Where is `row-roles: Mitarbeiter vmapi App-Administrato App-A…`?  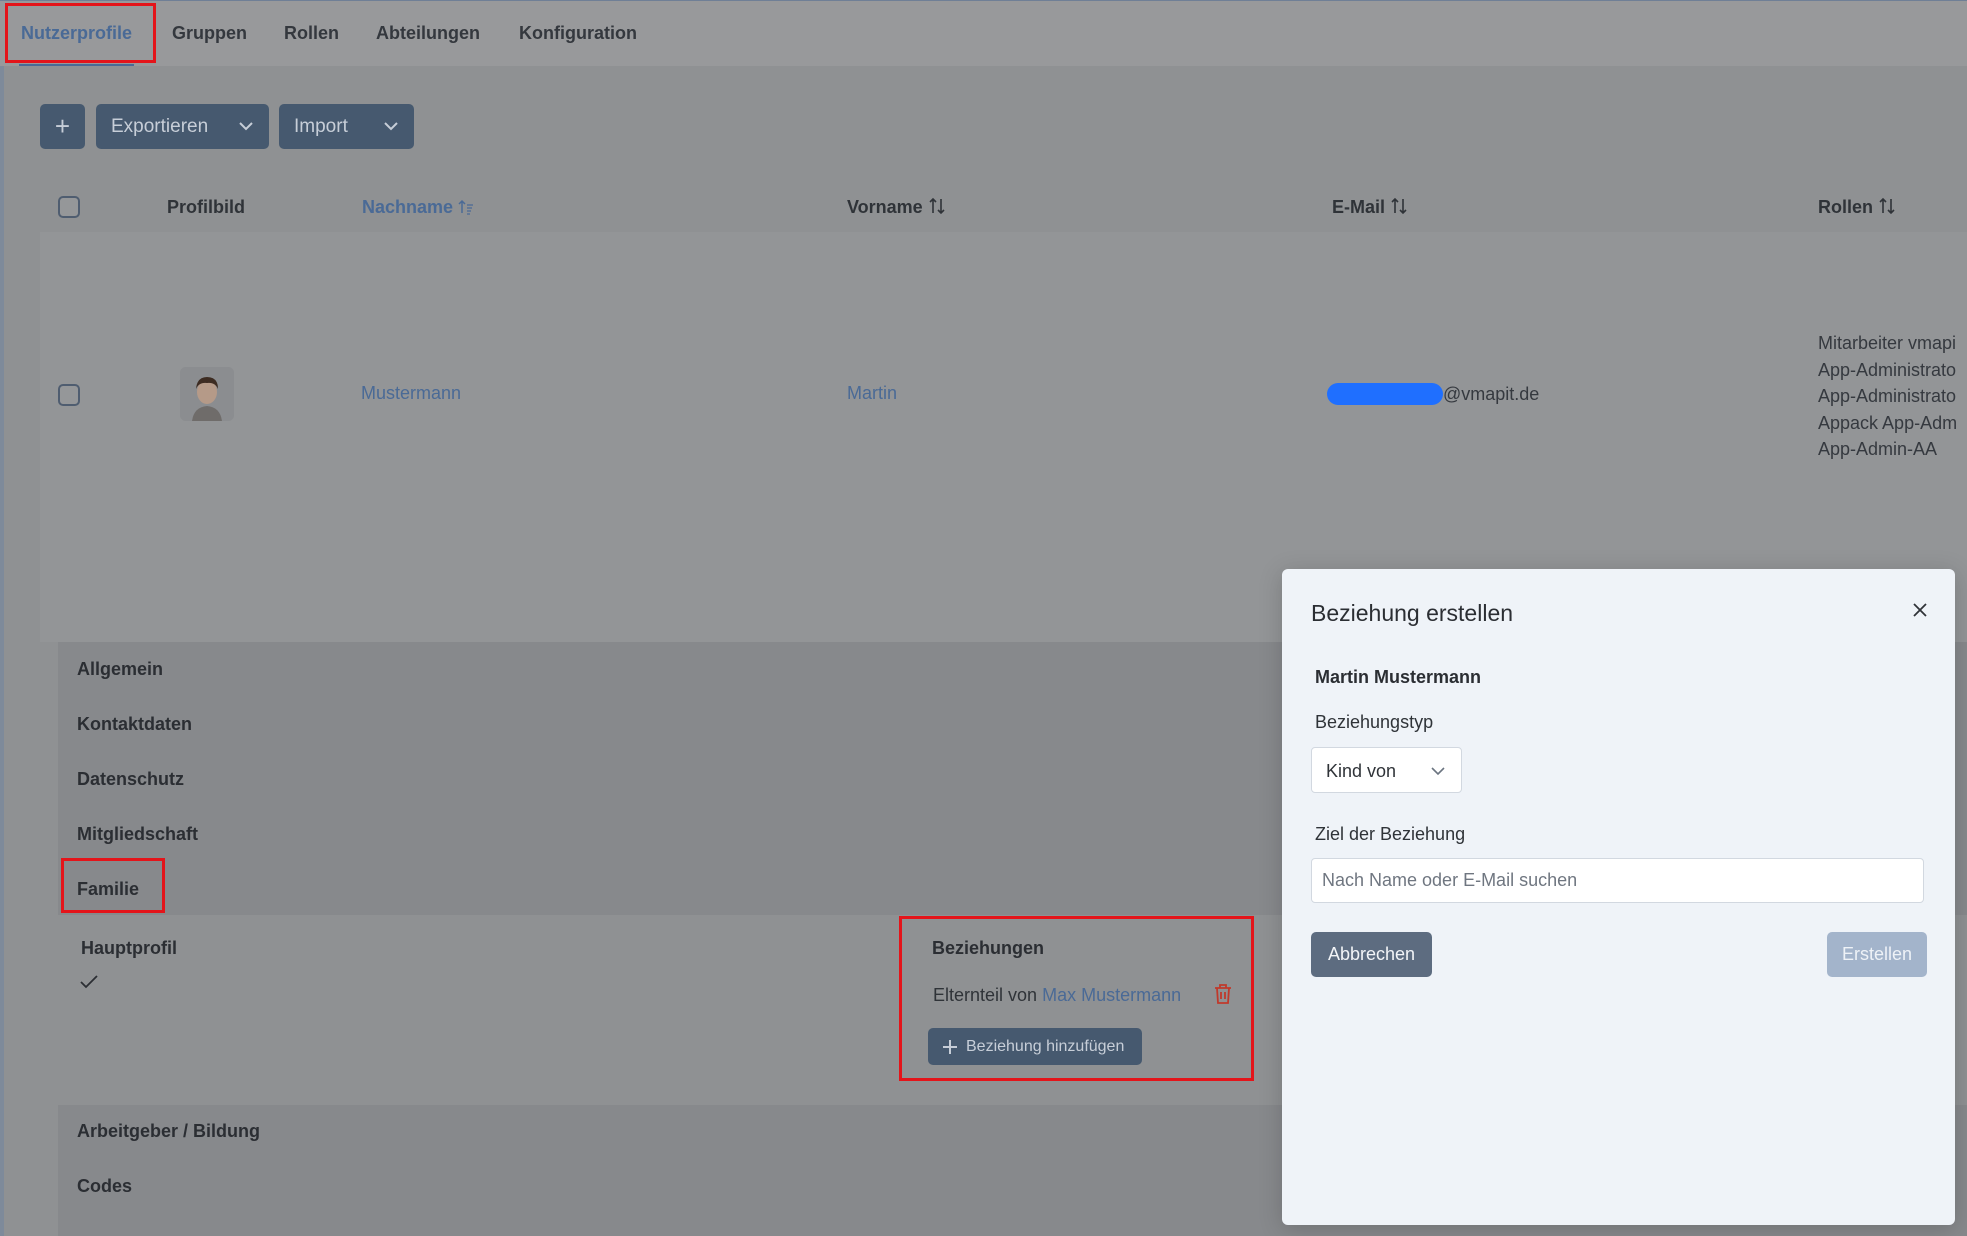
row-roles: Mitarbeiter vmapi App-Administrato App-A… is located at coordinates (1887, 396).